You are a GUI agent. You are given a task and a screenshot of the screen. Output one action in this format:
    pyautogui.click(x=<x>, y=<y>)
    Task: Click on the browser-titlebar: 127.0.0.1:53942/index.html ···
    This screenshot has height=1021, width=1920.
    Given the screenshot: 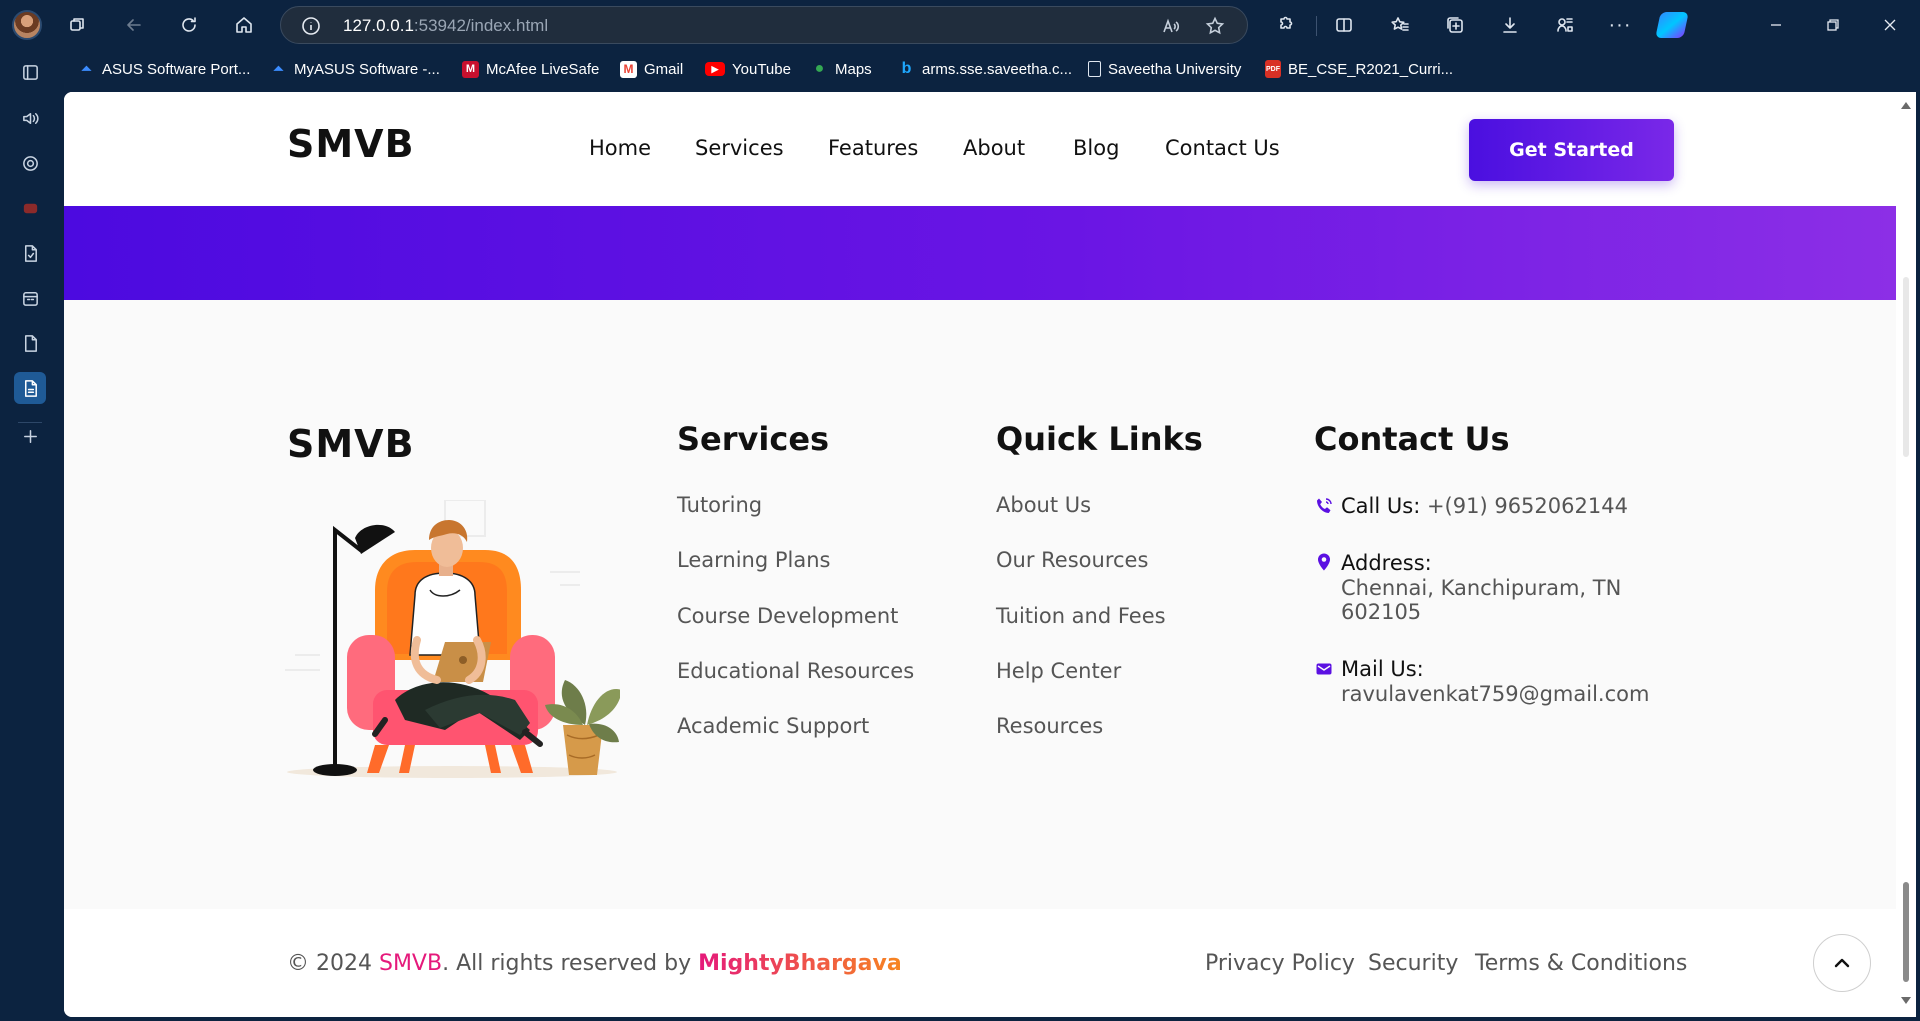 What is the action you would take?
    pyautogui.click(x=960, y=25)
    